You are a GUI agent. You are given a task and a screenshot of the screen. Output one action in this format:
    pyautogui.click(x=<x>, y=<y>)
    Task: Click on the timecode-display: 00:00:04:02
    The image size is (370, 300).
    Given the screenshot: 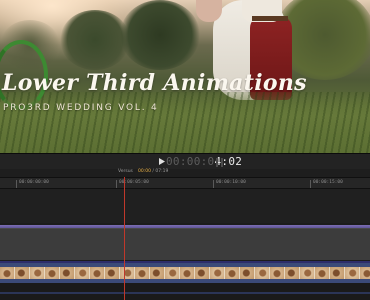 What is the action you would take?
    pyautogui.click(x=204, y=161)
    